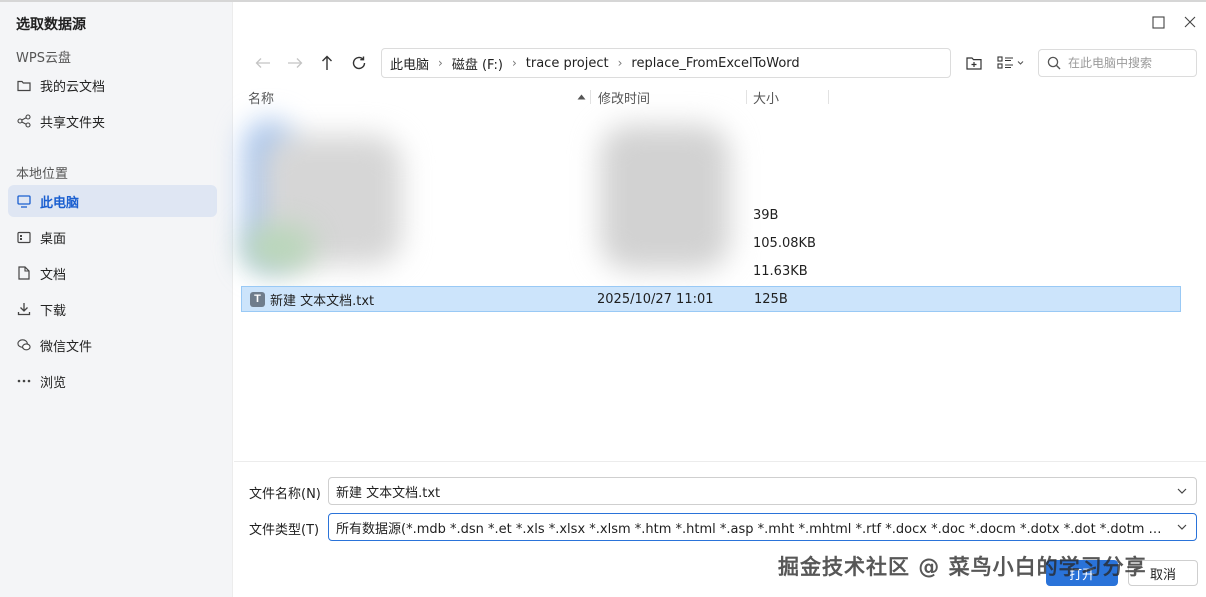  Describe the element at coordinates (112, 121) in the screenshot. I see `sidebar-item-shared-folder: 共享文件夹` at that location.